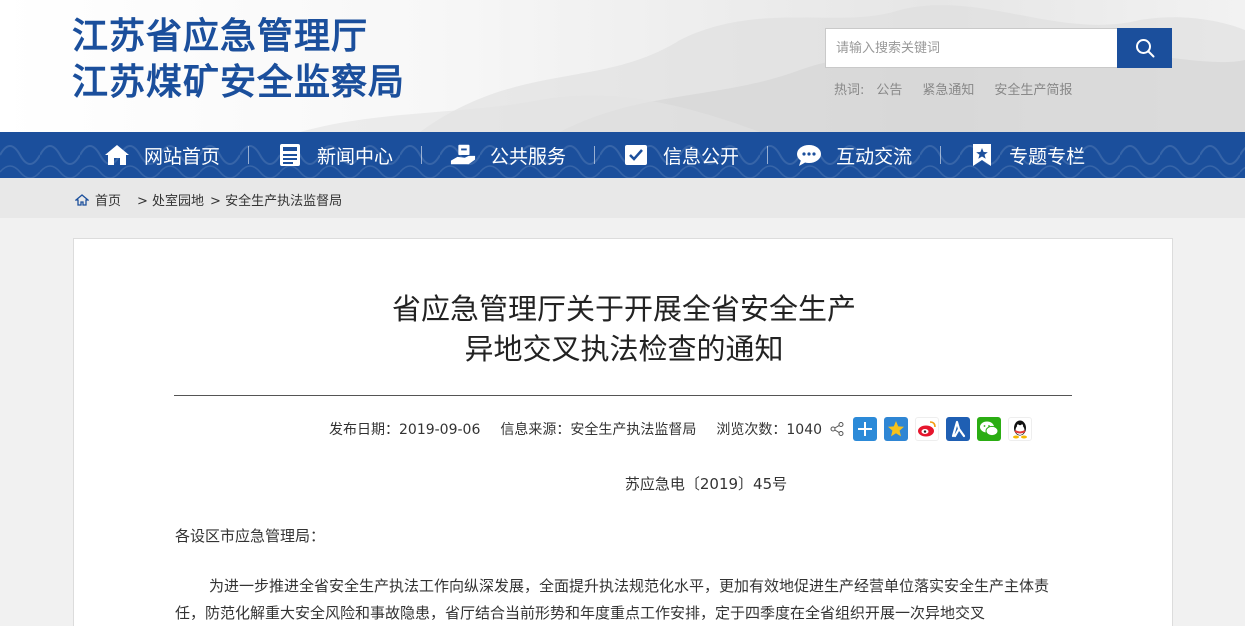 The height and width of the screenshot is (626, 1245). I want to click on search-button, so click(1144, 48).